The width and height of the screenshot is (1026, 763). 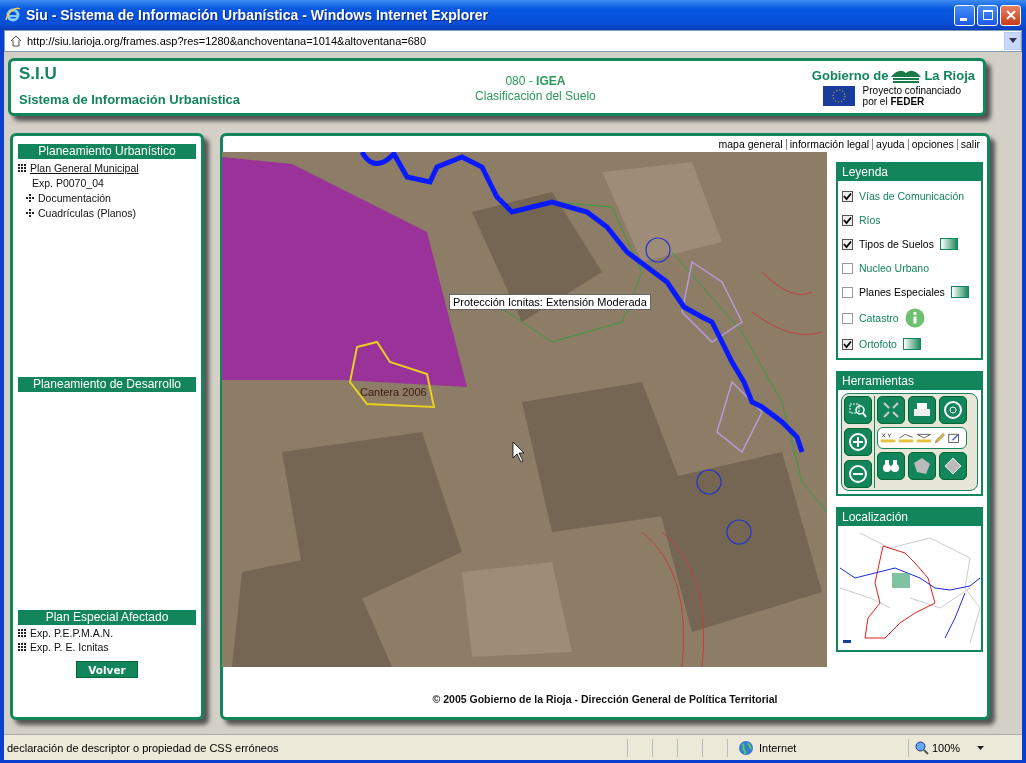 I want to click on minimize-icon, so click(x=963, y=19).